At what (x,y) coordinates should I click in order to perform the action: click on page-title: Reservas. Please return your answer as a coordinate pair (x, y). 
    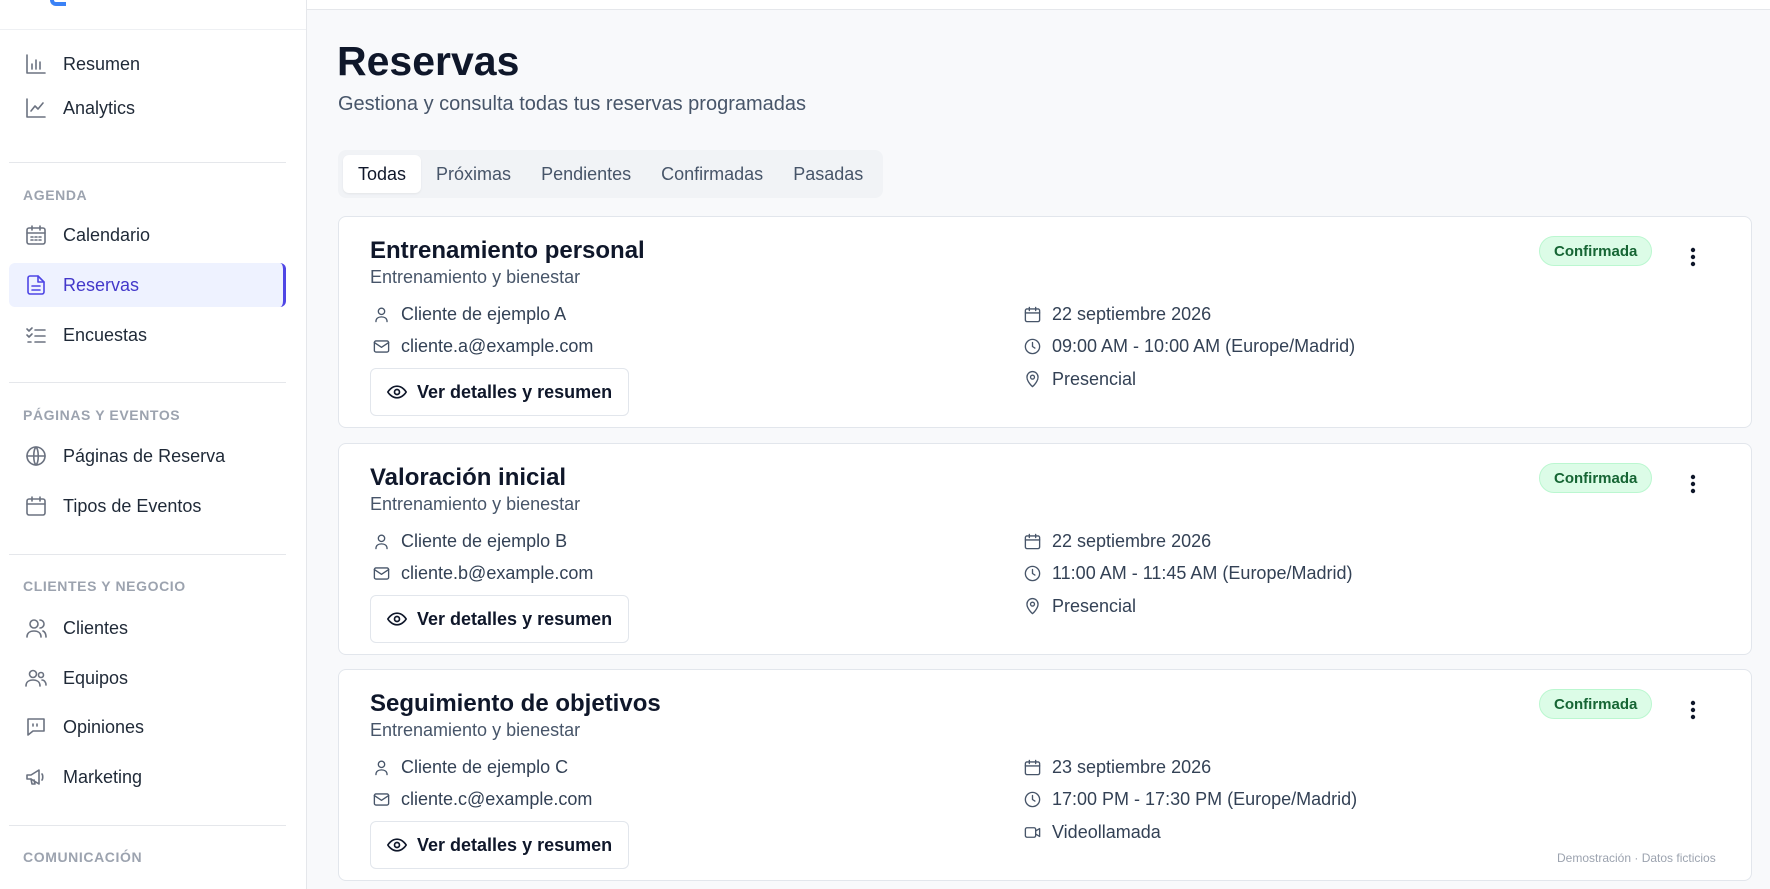
    Looking at the image, I should click on (428, 61).